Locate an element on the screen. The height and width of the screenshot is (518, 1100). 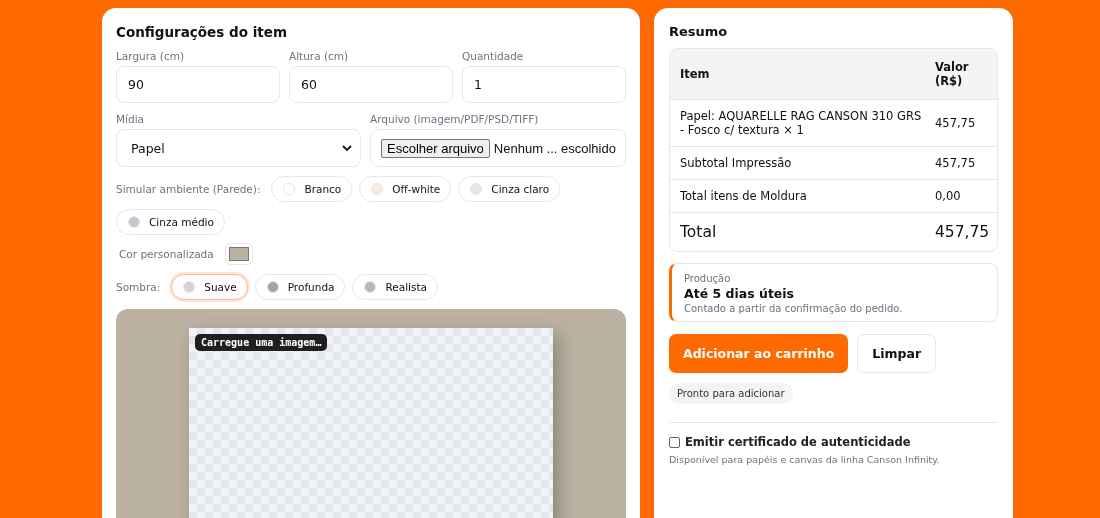
option-chip: Cinza médio is located at coordinates (170, 222).